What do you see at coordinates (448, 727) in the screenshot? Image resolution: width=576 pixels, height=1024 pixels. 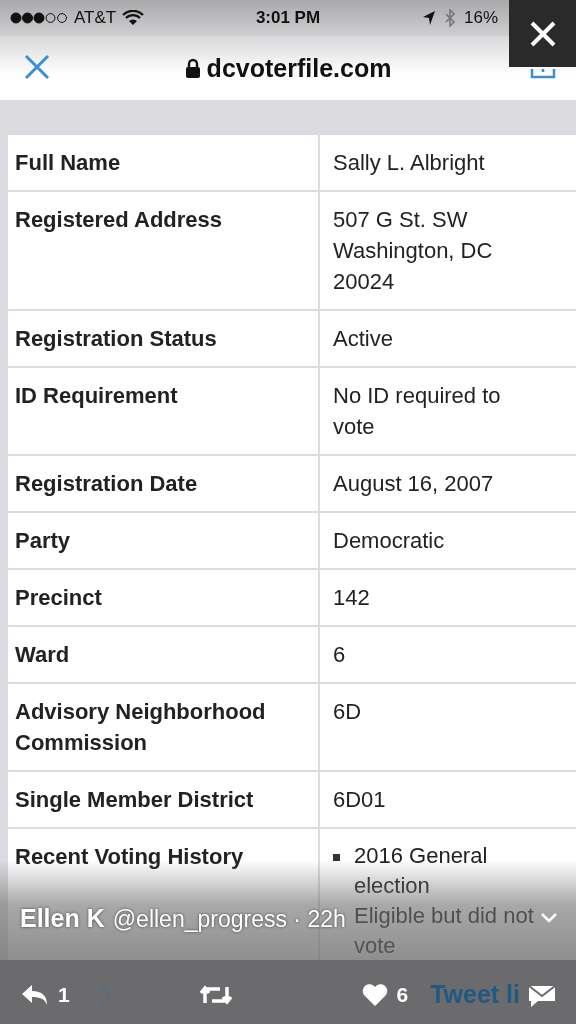 I see `field-value: 6D` at bounding box center [448, 727].